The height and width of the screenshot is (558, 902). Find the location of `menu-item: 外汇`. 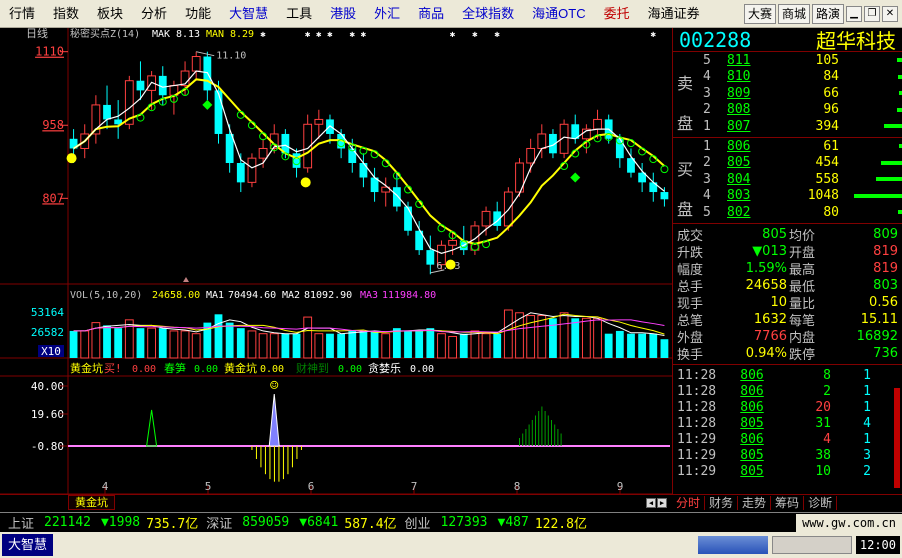

menu-item: 外汇 is located at coordinates (387, 14).